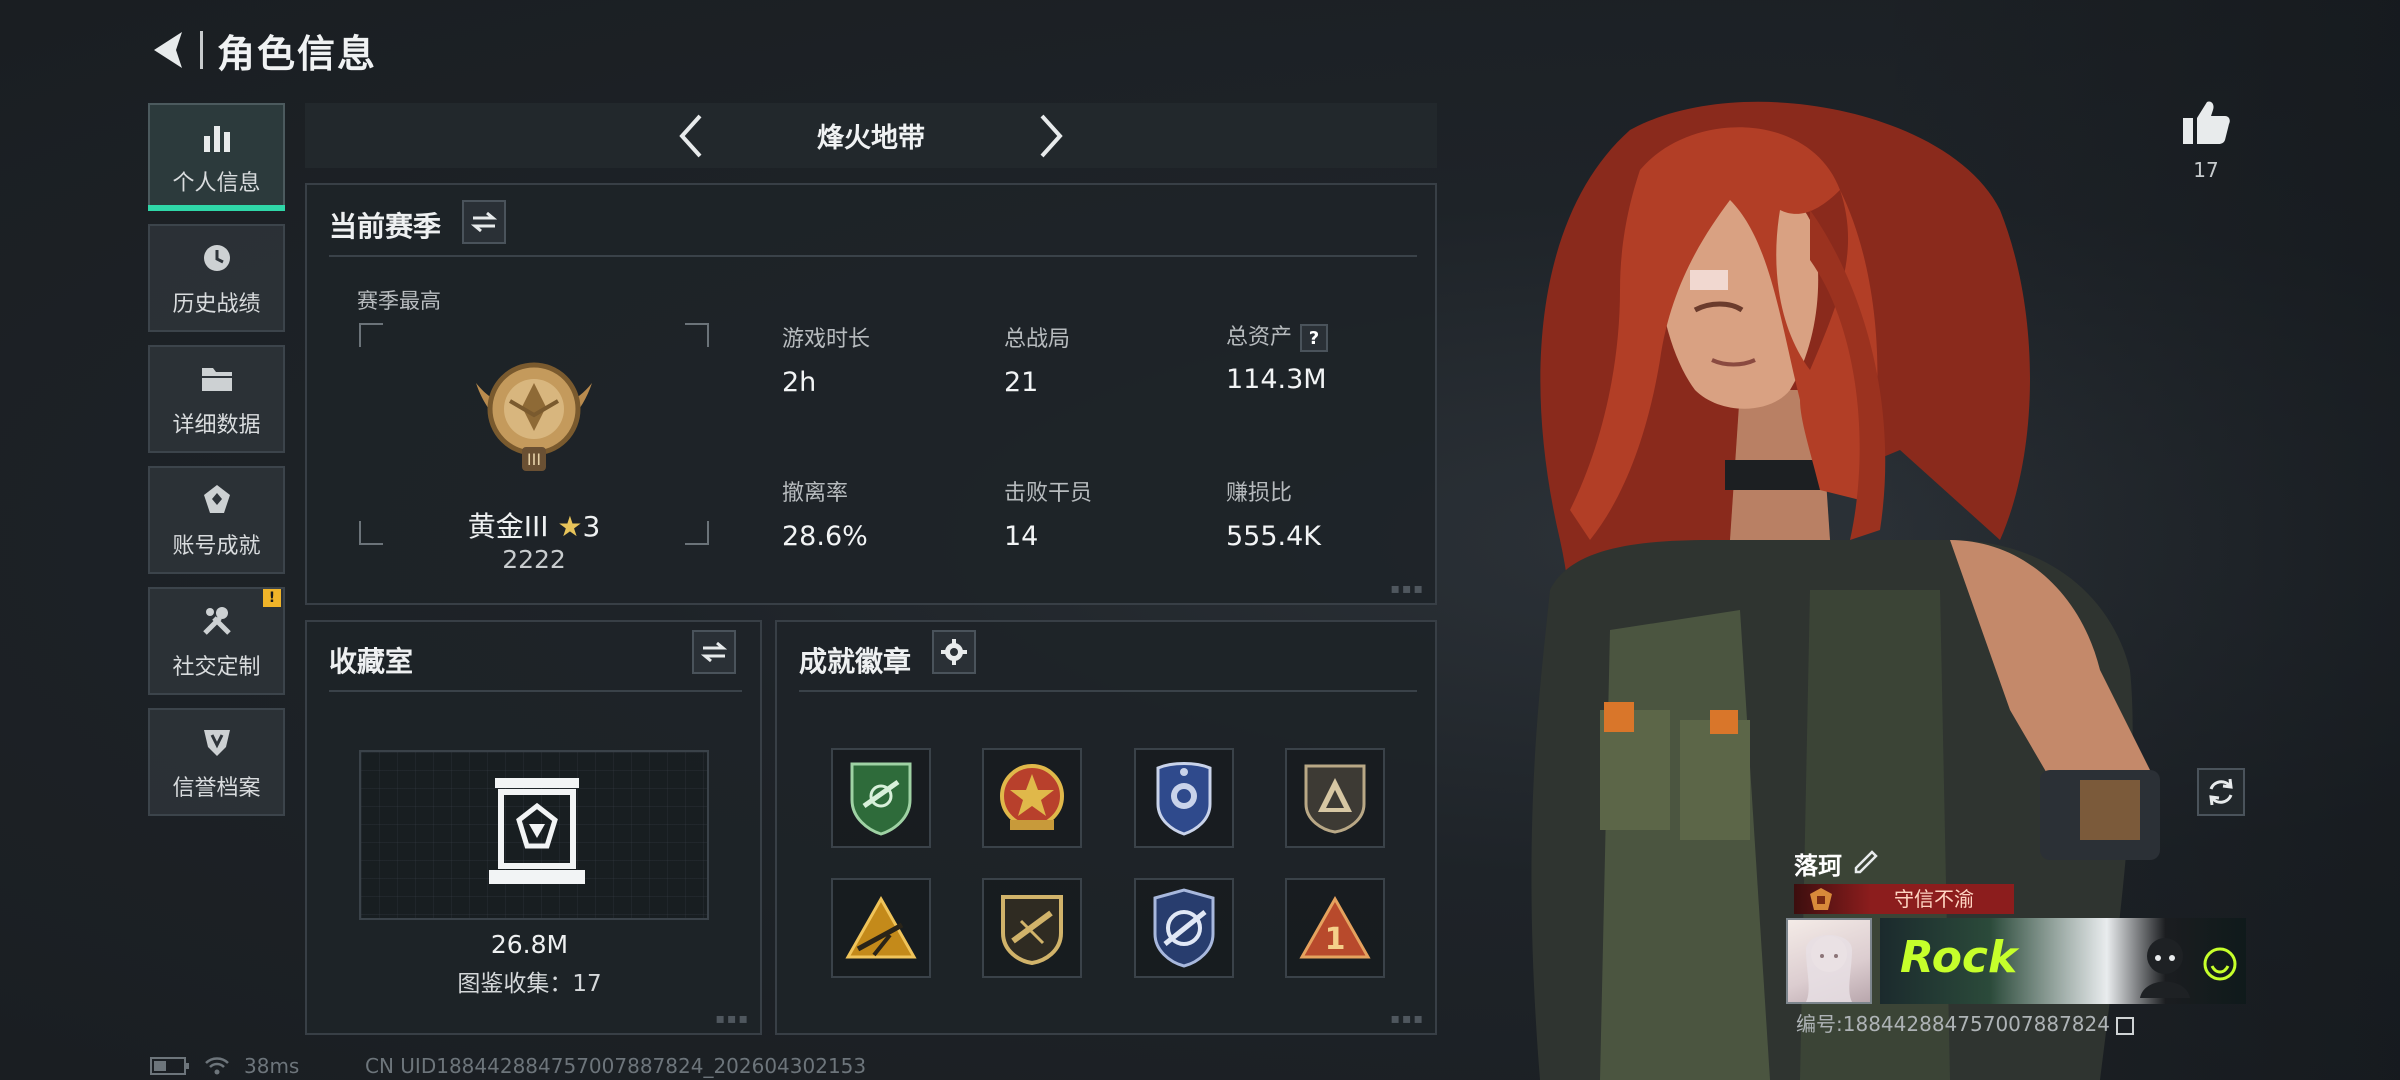 Image resolution: width=2400 pixels, height=1080 pixels. What do you see at coordinates (1274, 536) in the screenshot?
I see `stat-value: 555.4K` at bounding box center [1274, 536].